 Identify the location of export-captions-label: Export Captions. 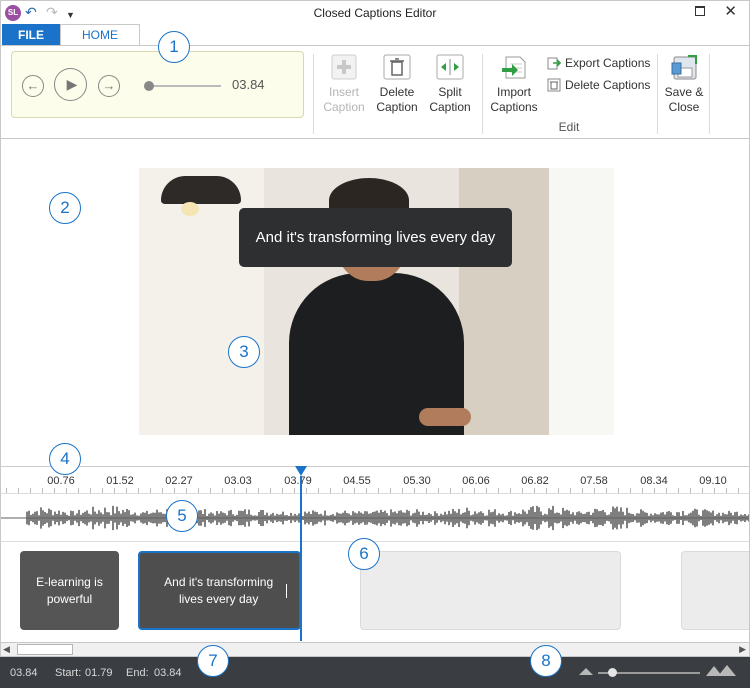
(608, 63).